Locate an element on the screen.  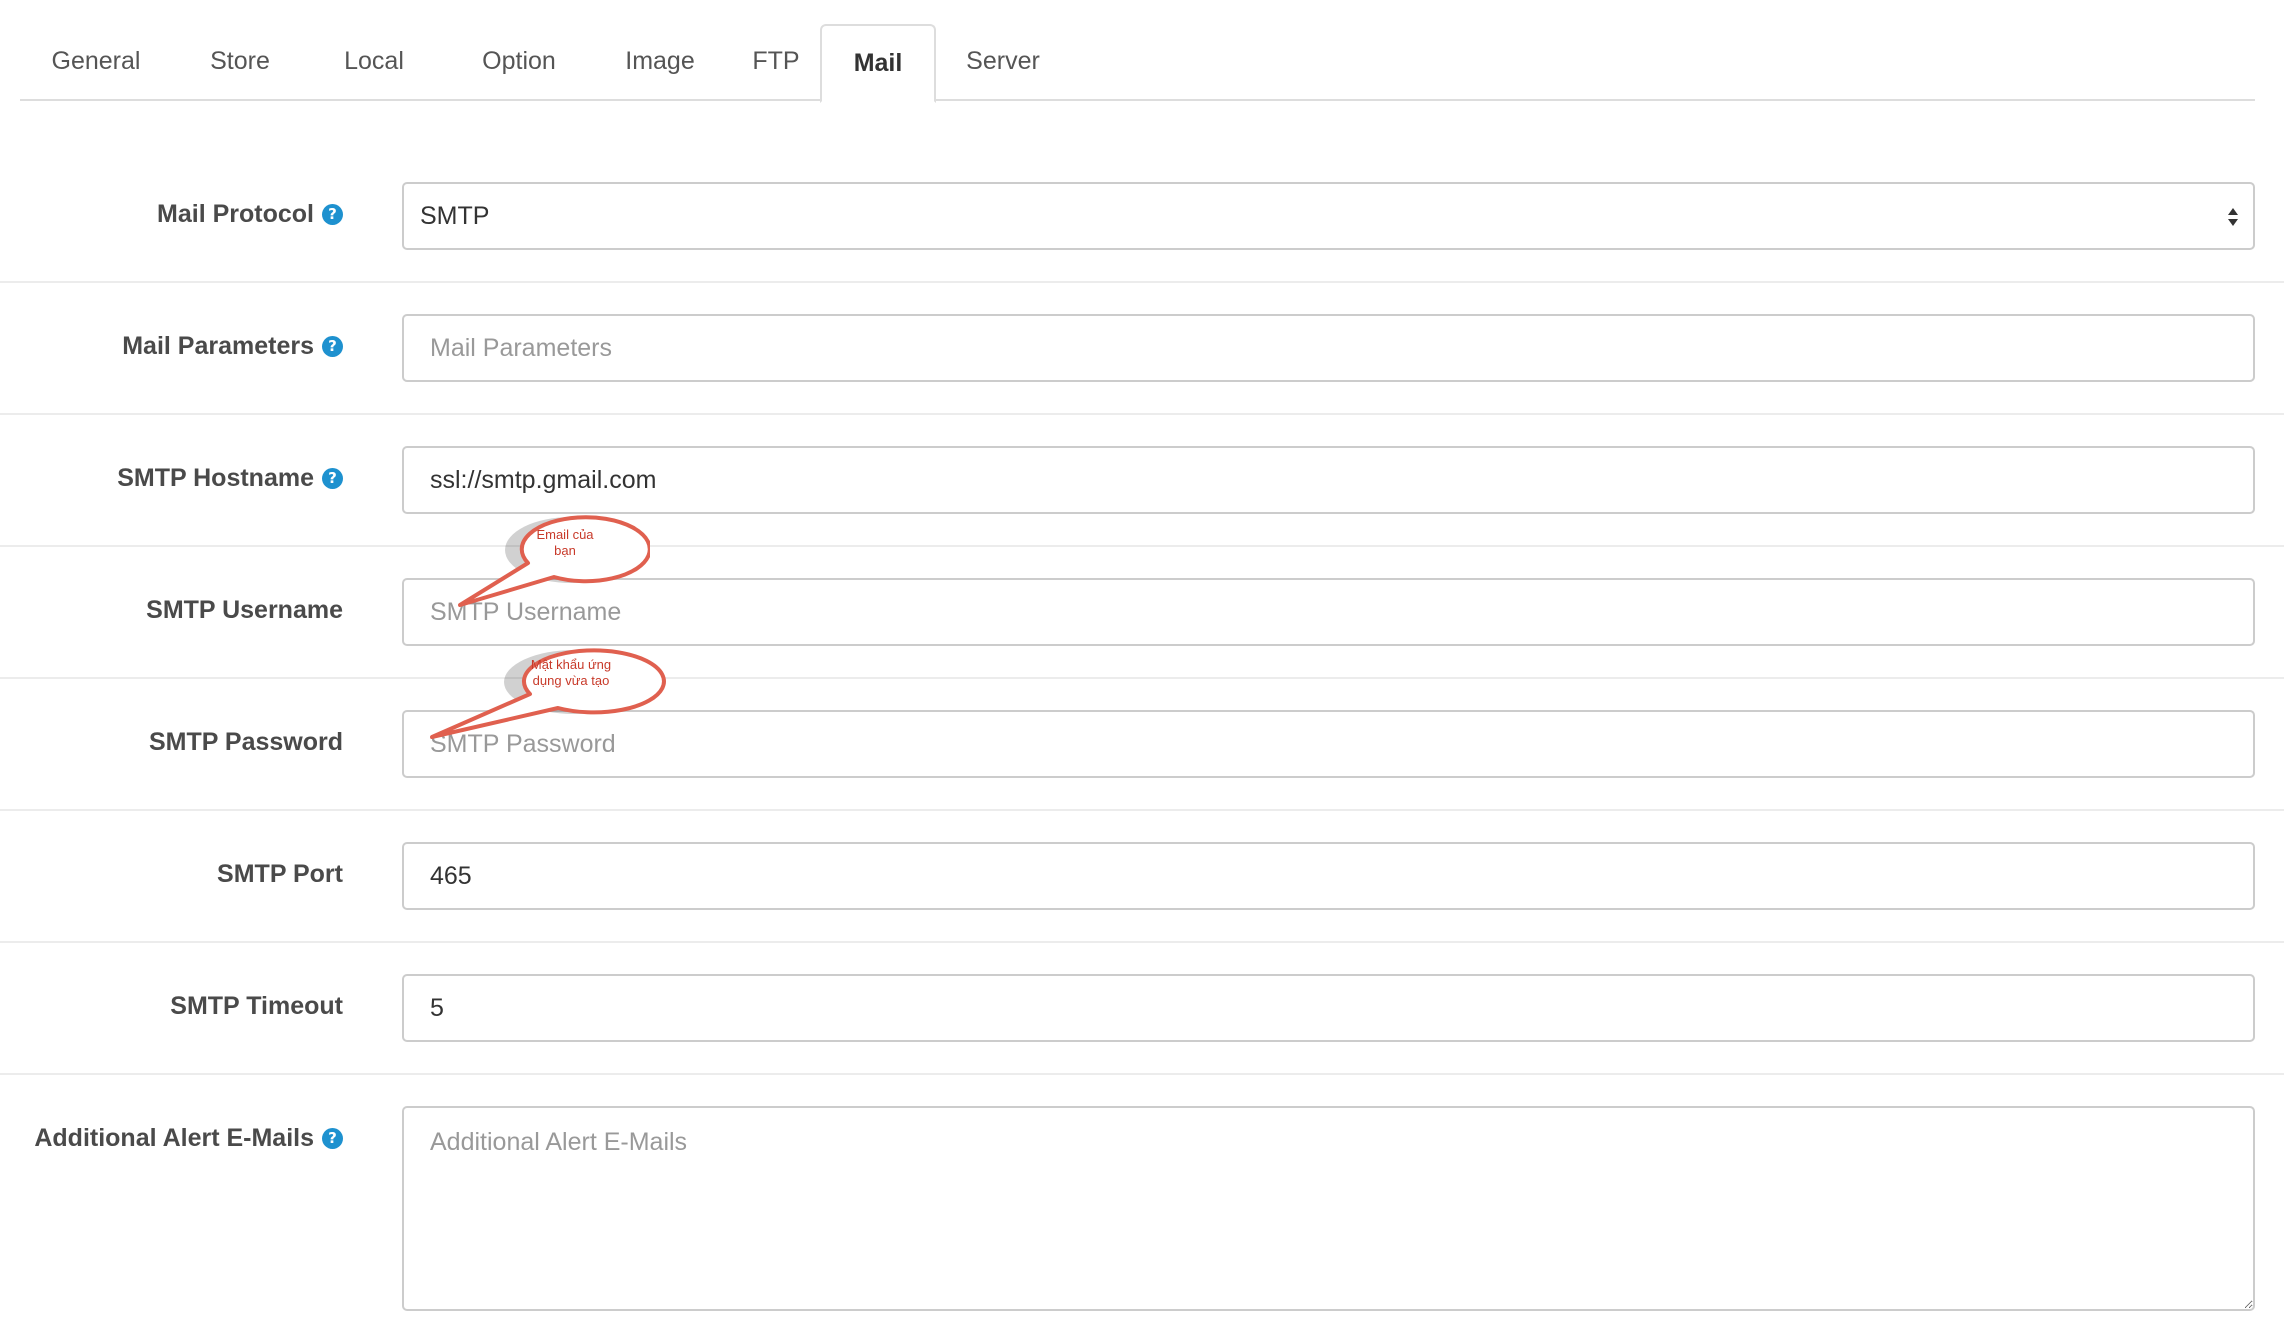
username-callout-text: Email của bạn is located at coordinates (565, 542).